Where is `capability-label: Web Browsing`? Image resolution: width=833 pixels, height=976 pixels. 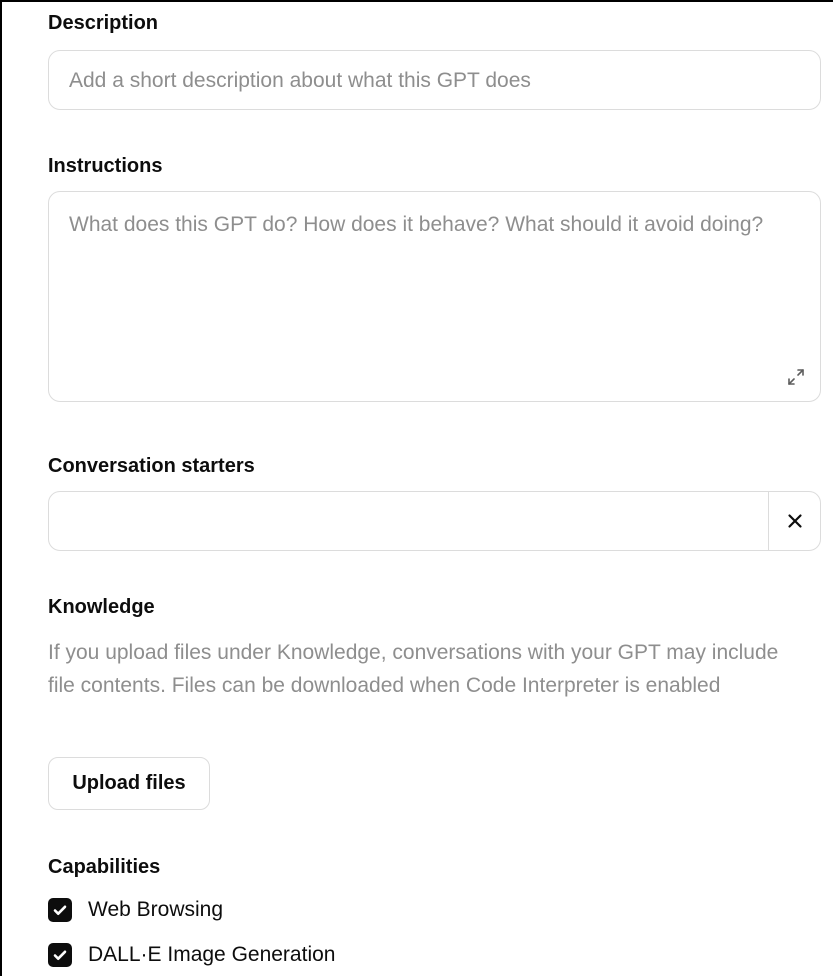
capability-label: Web Browsing is located at coordinates (156, 909).